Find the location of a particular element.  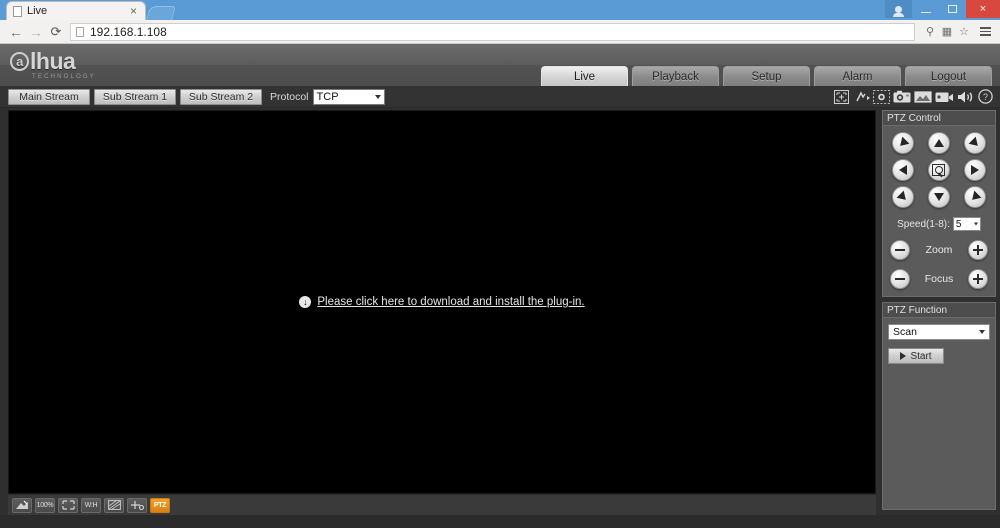

digital-zoom-icon is located at coordinates (841, 96).